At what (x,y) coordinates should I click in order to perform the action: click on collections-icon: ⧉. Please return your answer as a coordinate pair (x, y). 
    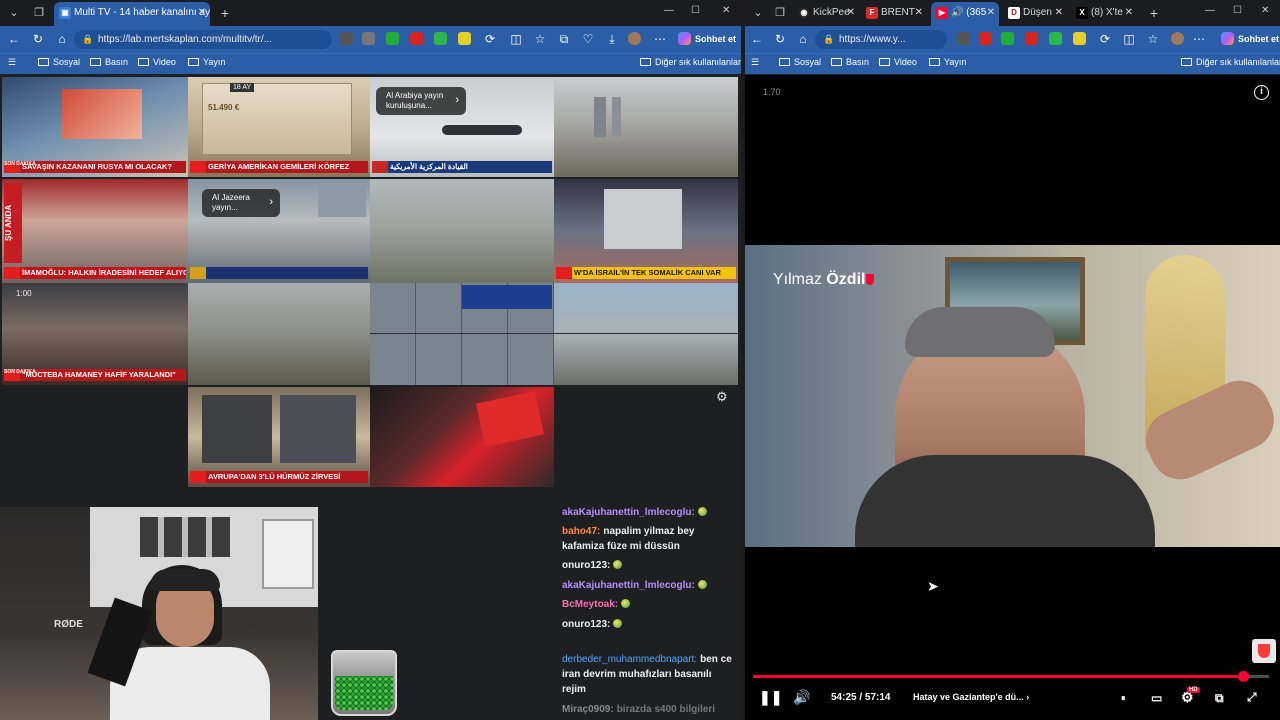
    Looking at the image, I should click on (564, 39).